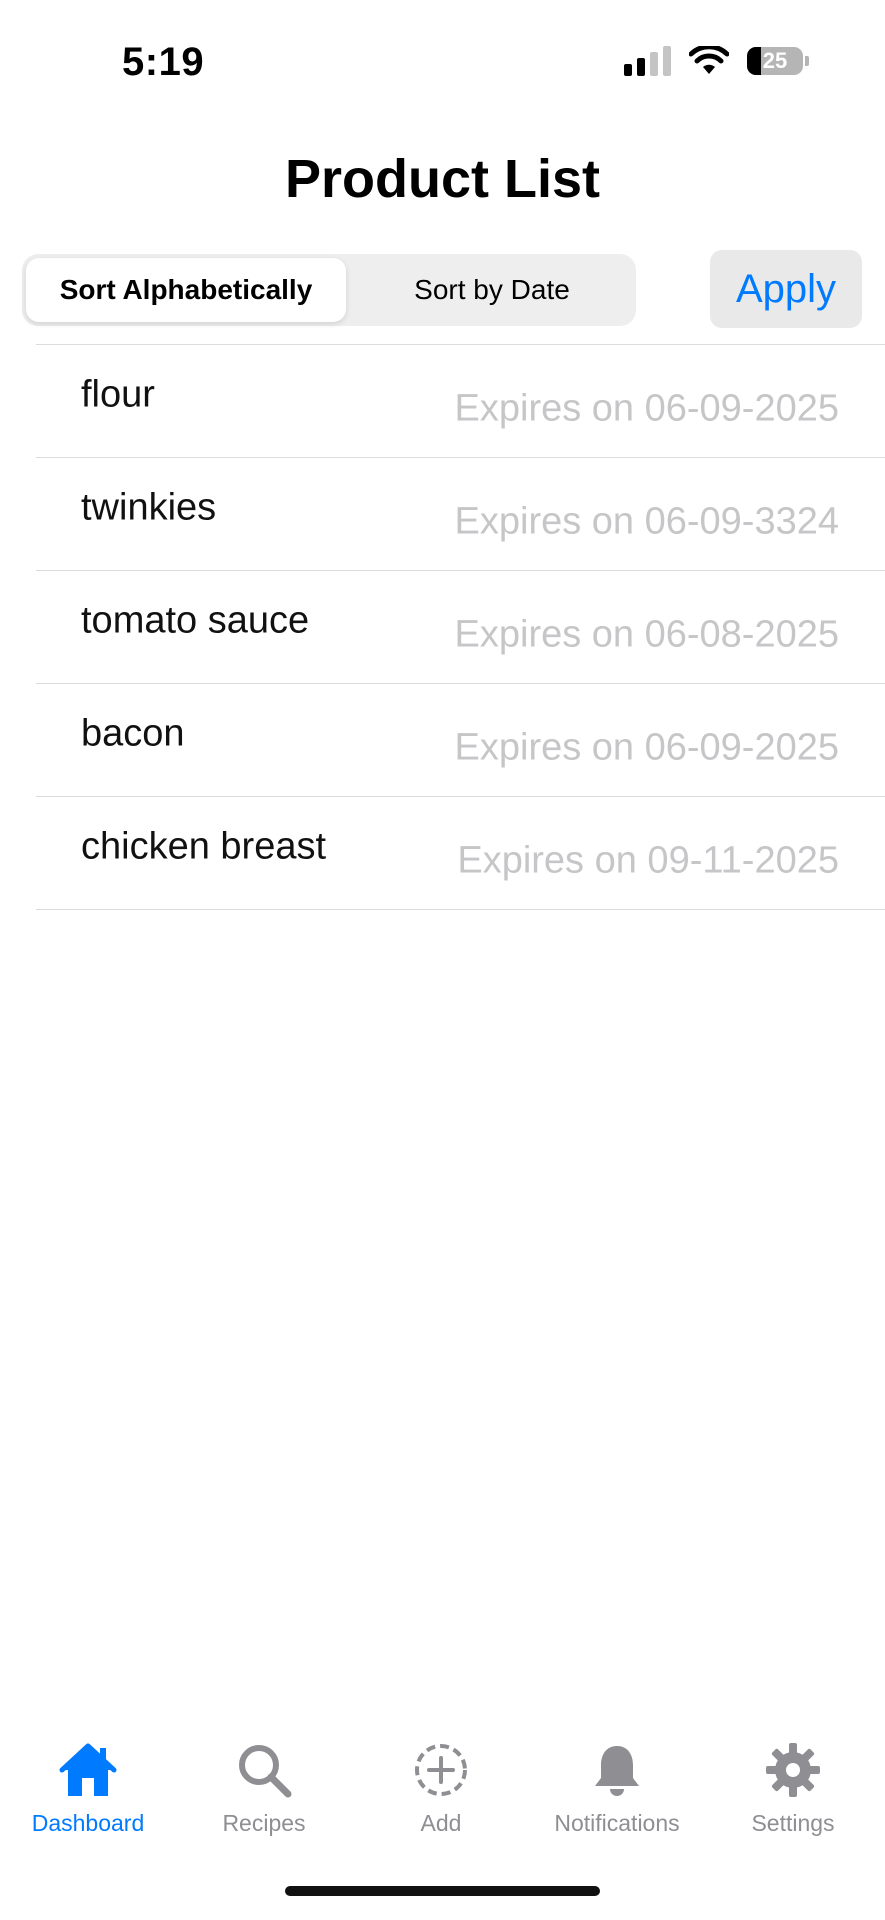 Image resolution: width=885 pixels, height=1920 pixels. What do you see at coordinates (492, 290) in the screenshot?
I see `sort-by-date-segment: Sort by Date` at bounding box center [492, 290].